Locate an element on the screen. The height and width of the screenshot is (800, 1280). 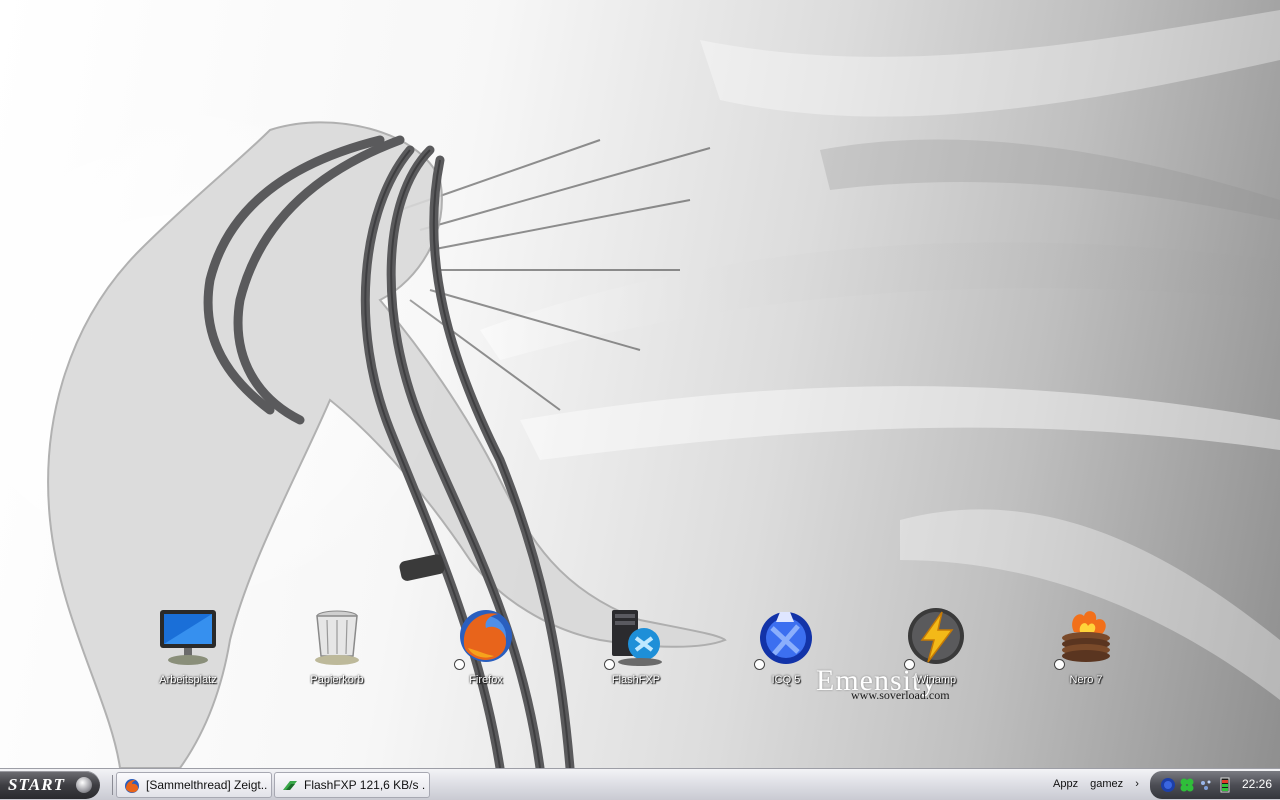
desktop-icon-label: Nero 7 is located at coordinates (1086, 680).